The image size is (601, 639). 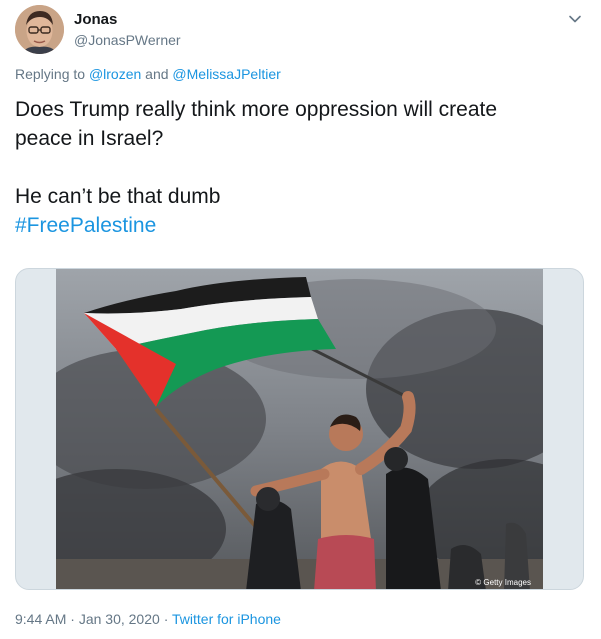 What do you see at coordinates (119, 619) in the screenshot?
I see `tweet-date: Jan 30, 2020` at bounding box center [119, 619].